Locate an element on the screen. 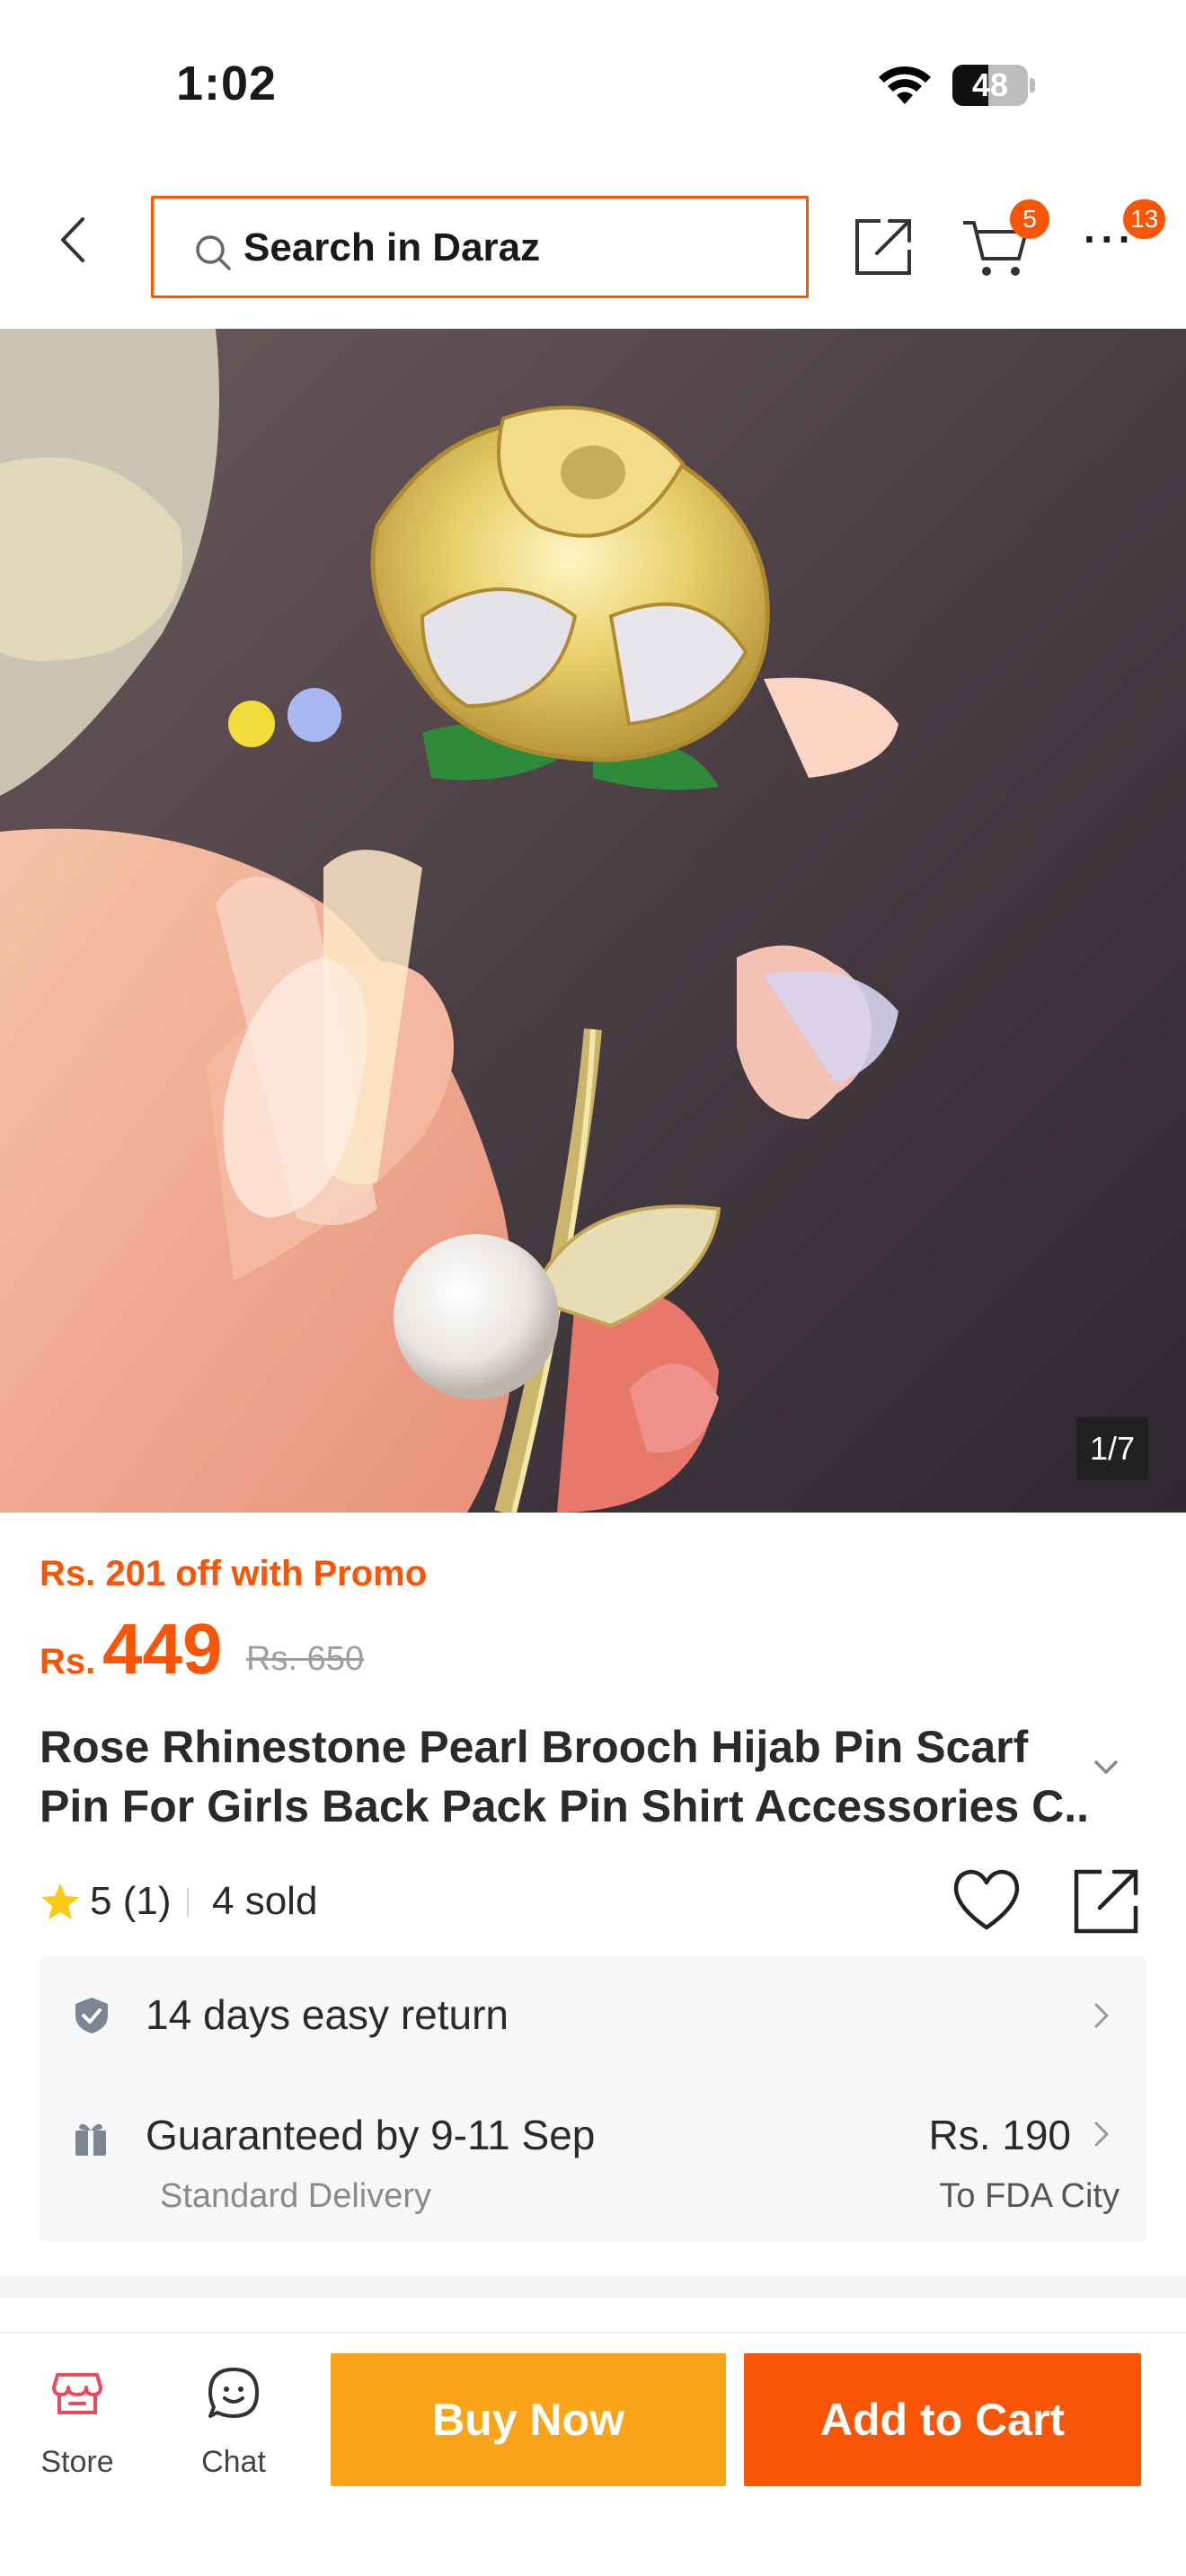 The height and width of the screenshot is (2576, 1186). store-label: Store is located at coordinates (77, 2462).